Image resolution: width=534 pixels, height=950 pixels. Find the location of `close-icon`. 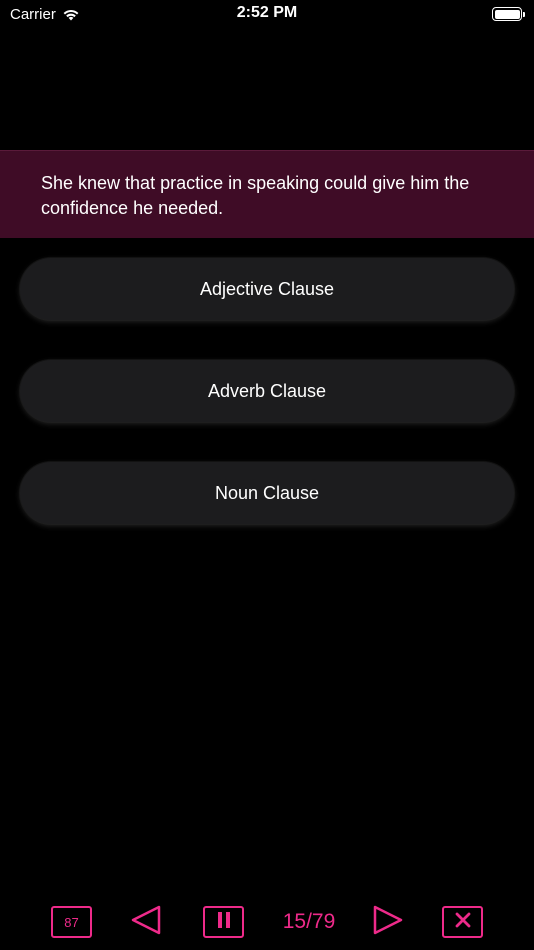

close-icon is located at coordinates (463, 922).